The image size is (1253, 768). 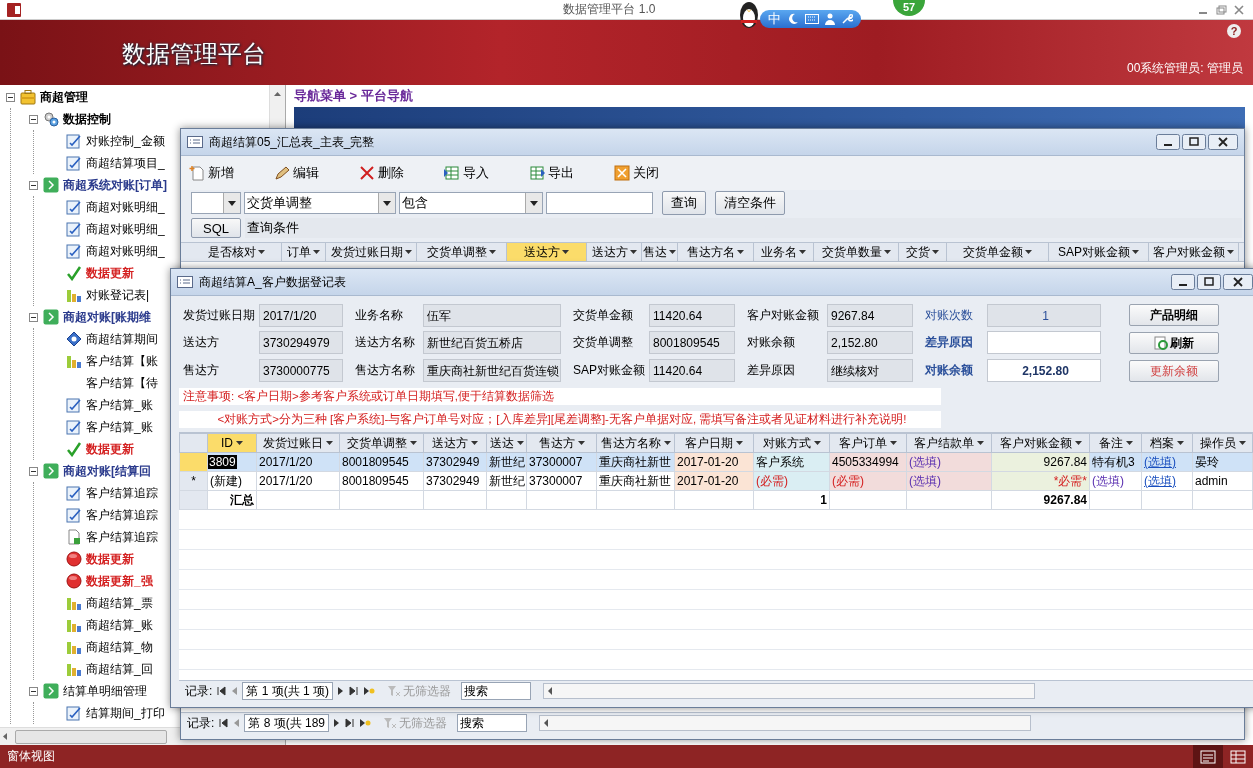 What do you see at coordinates (231, 173) in the screenshot?
I see `toolbar-button: 新增` at bounding box center [231, 173].